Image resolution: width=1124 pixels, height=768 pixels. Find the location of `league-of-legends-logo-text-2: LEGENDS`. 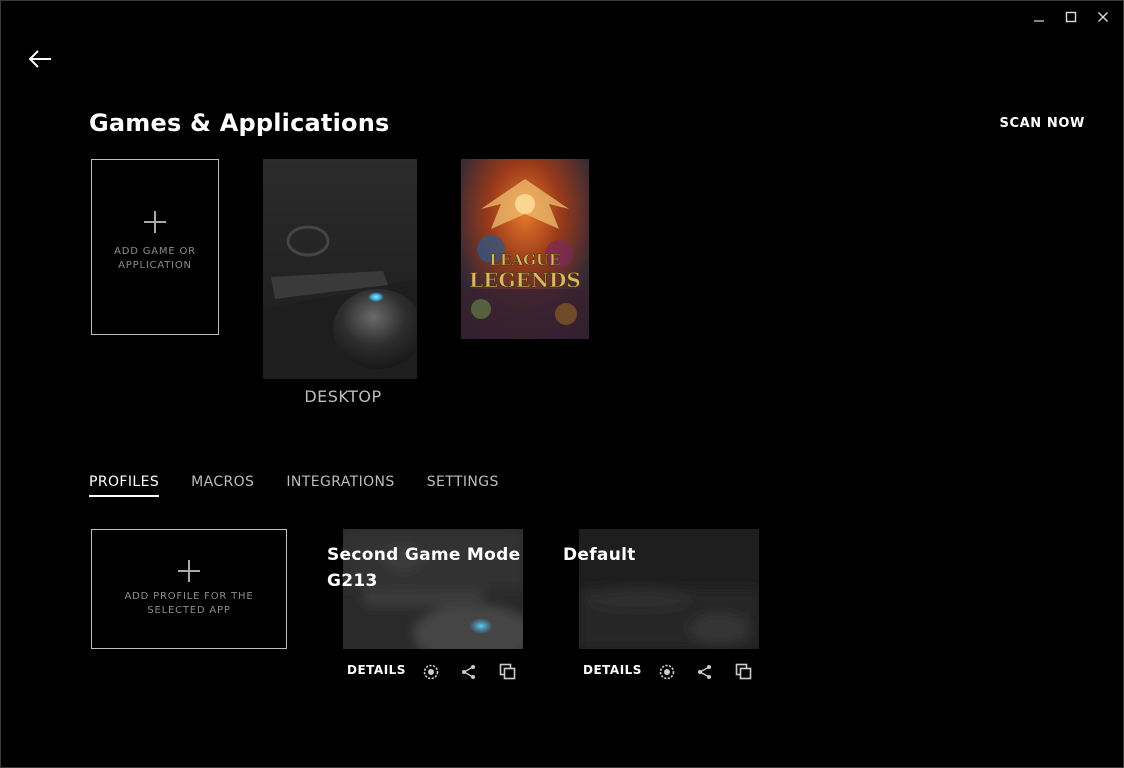

league-of-legends-logo-text-2: LEGENDS is located at coordinates (525, 280).